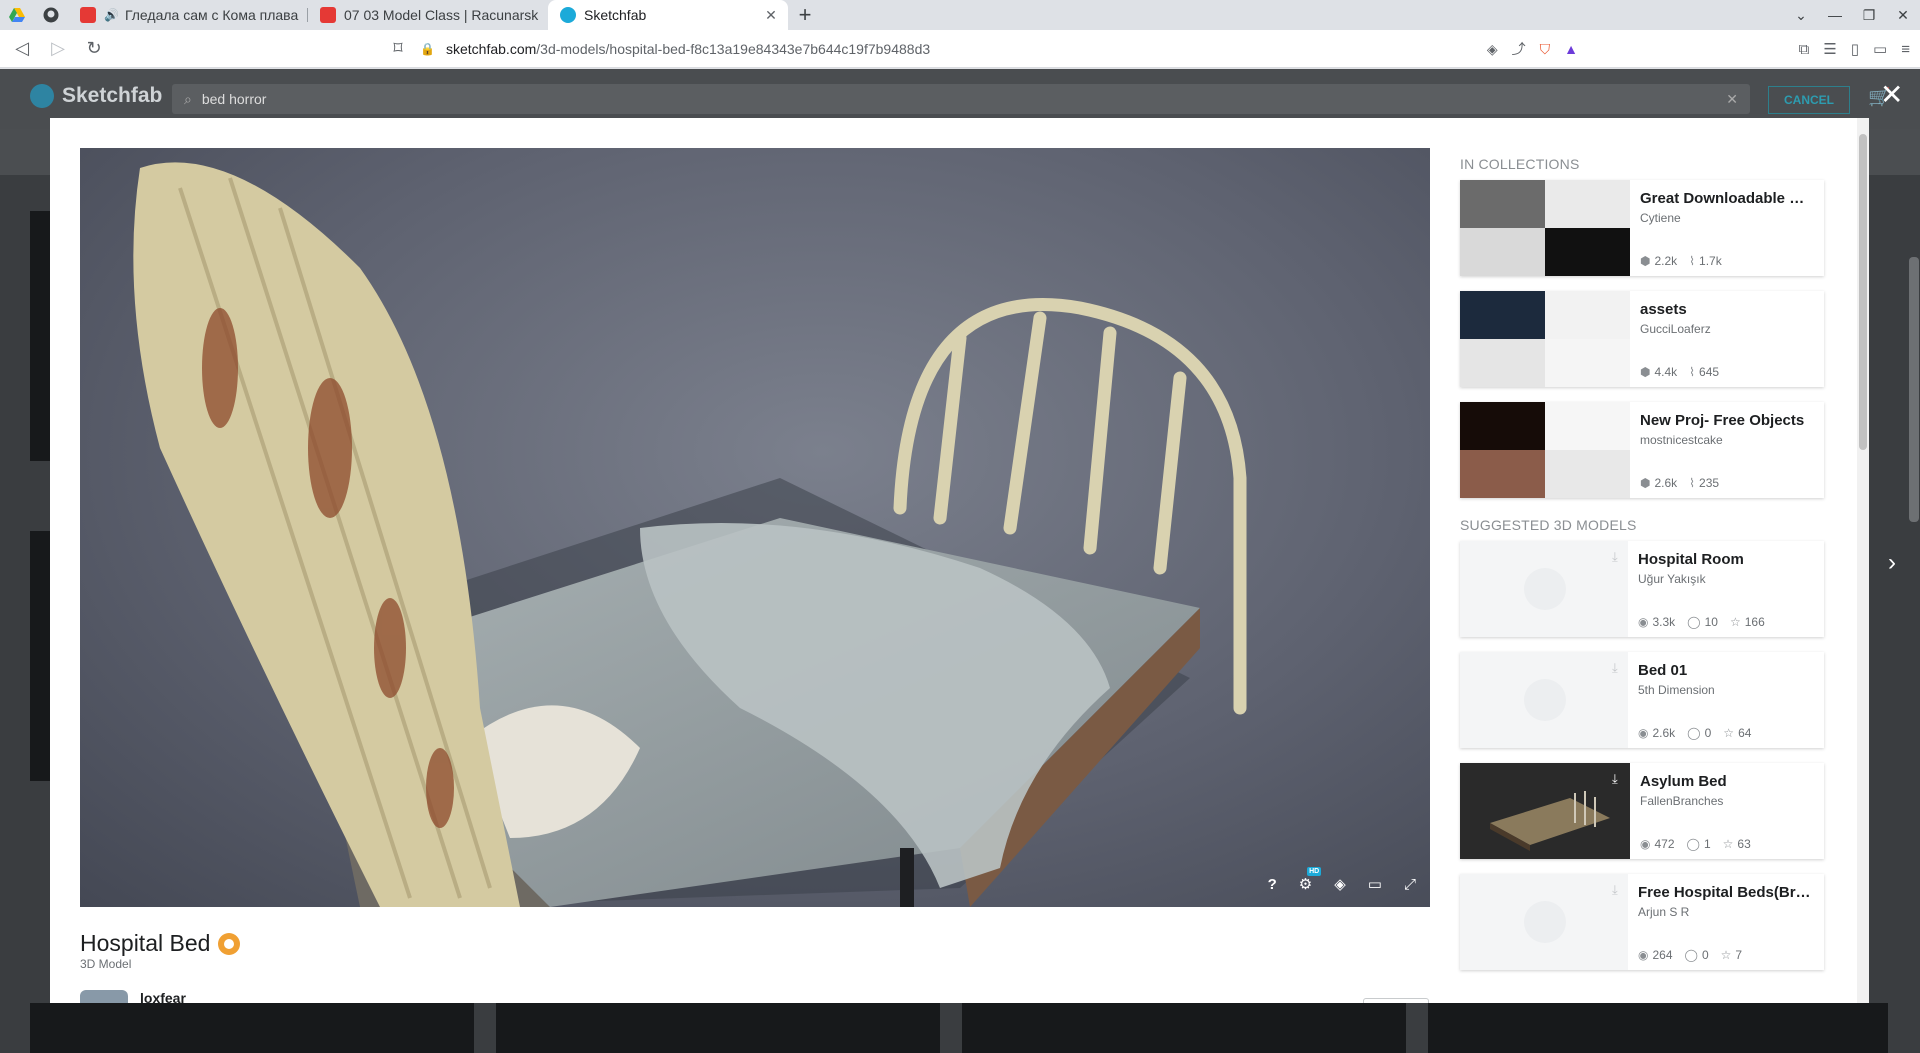  What do you see at coordinates (1396, 1000) in the screenshot?
I see `follow-button` at bounding box center [1396, 1000].